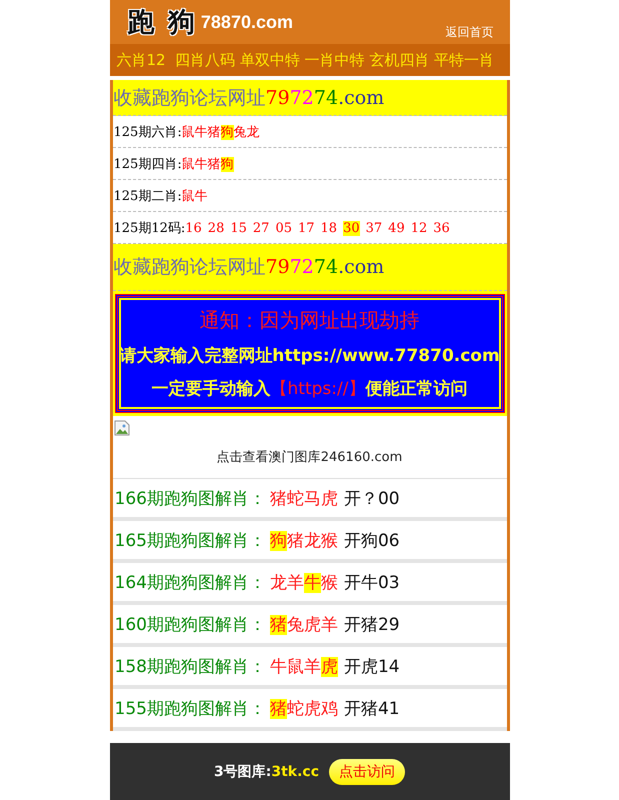  What do you see at coordinates (372, 667) in the screenshot?
I see `history-result: 开虎14` at bounding box center [372, 667].